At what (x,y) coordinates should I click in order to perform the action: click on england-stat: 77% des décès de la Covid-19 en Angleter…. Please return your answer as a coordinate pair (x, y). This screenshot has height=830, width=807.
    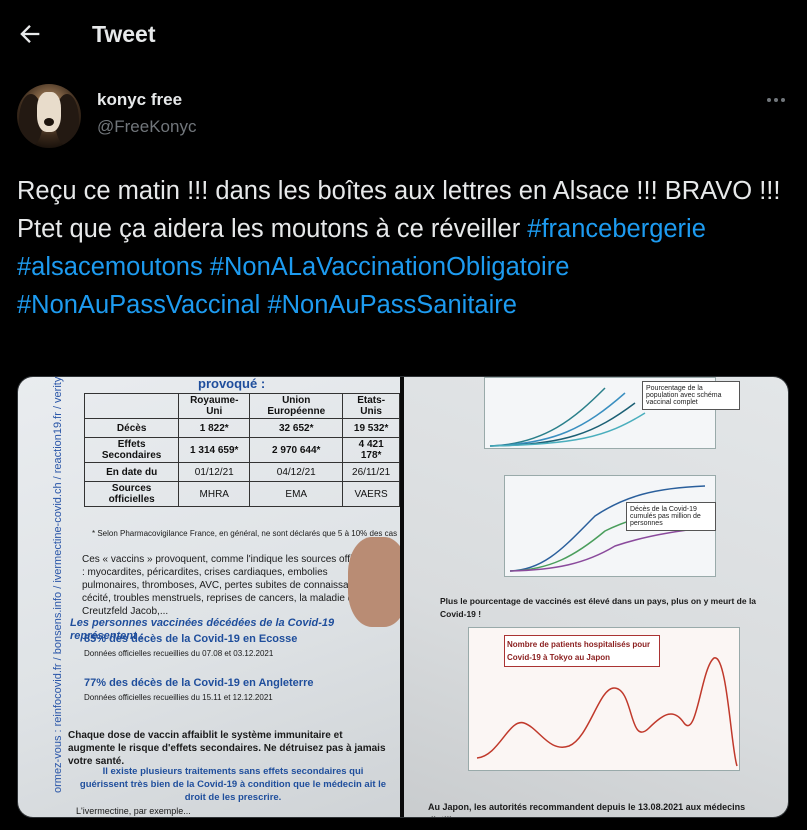
    Looking at the image, I should click on (199, 683).